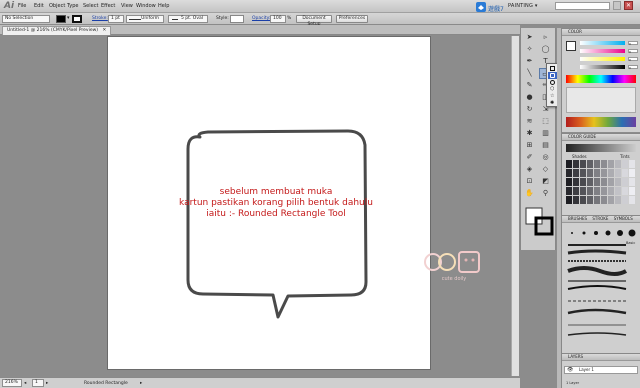 This screenshot has width=640, height=388. Describe the element at coordinates (633, 51) in the screenshot. I see `magenta-value: 0` at that location.